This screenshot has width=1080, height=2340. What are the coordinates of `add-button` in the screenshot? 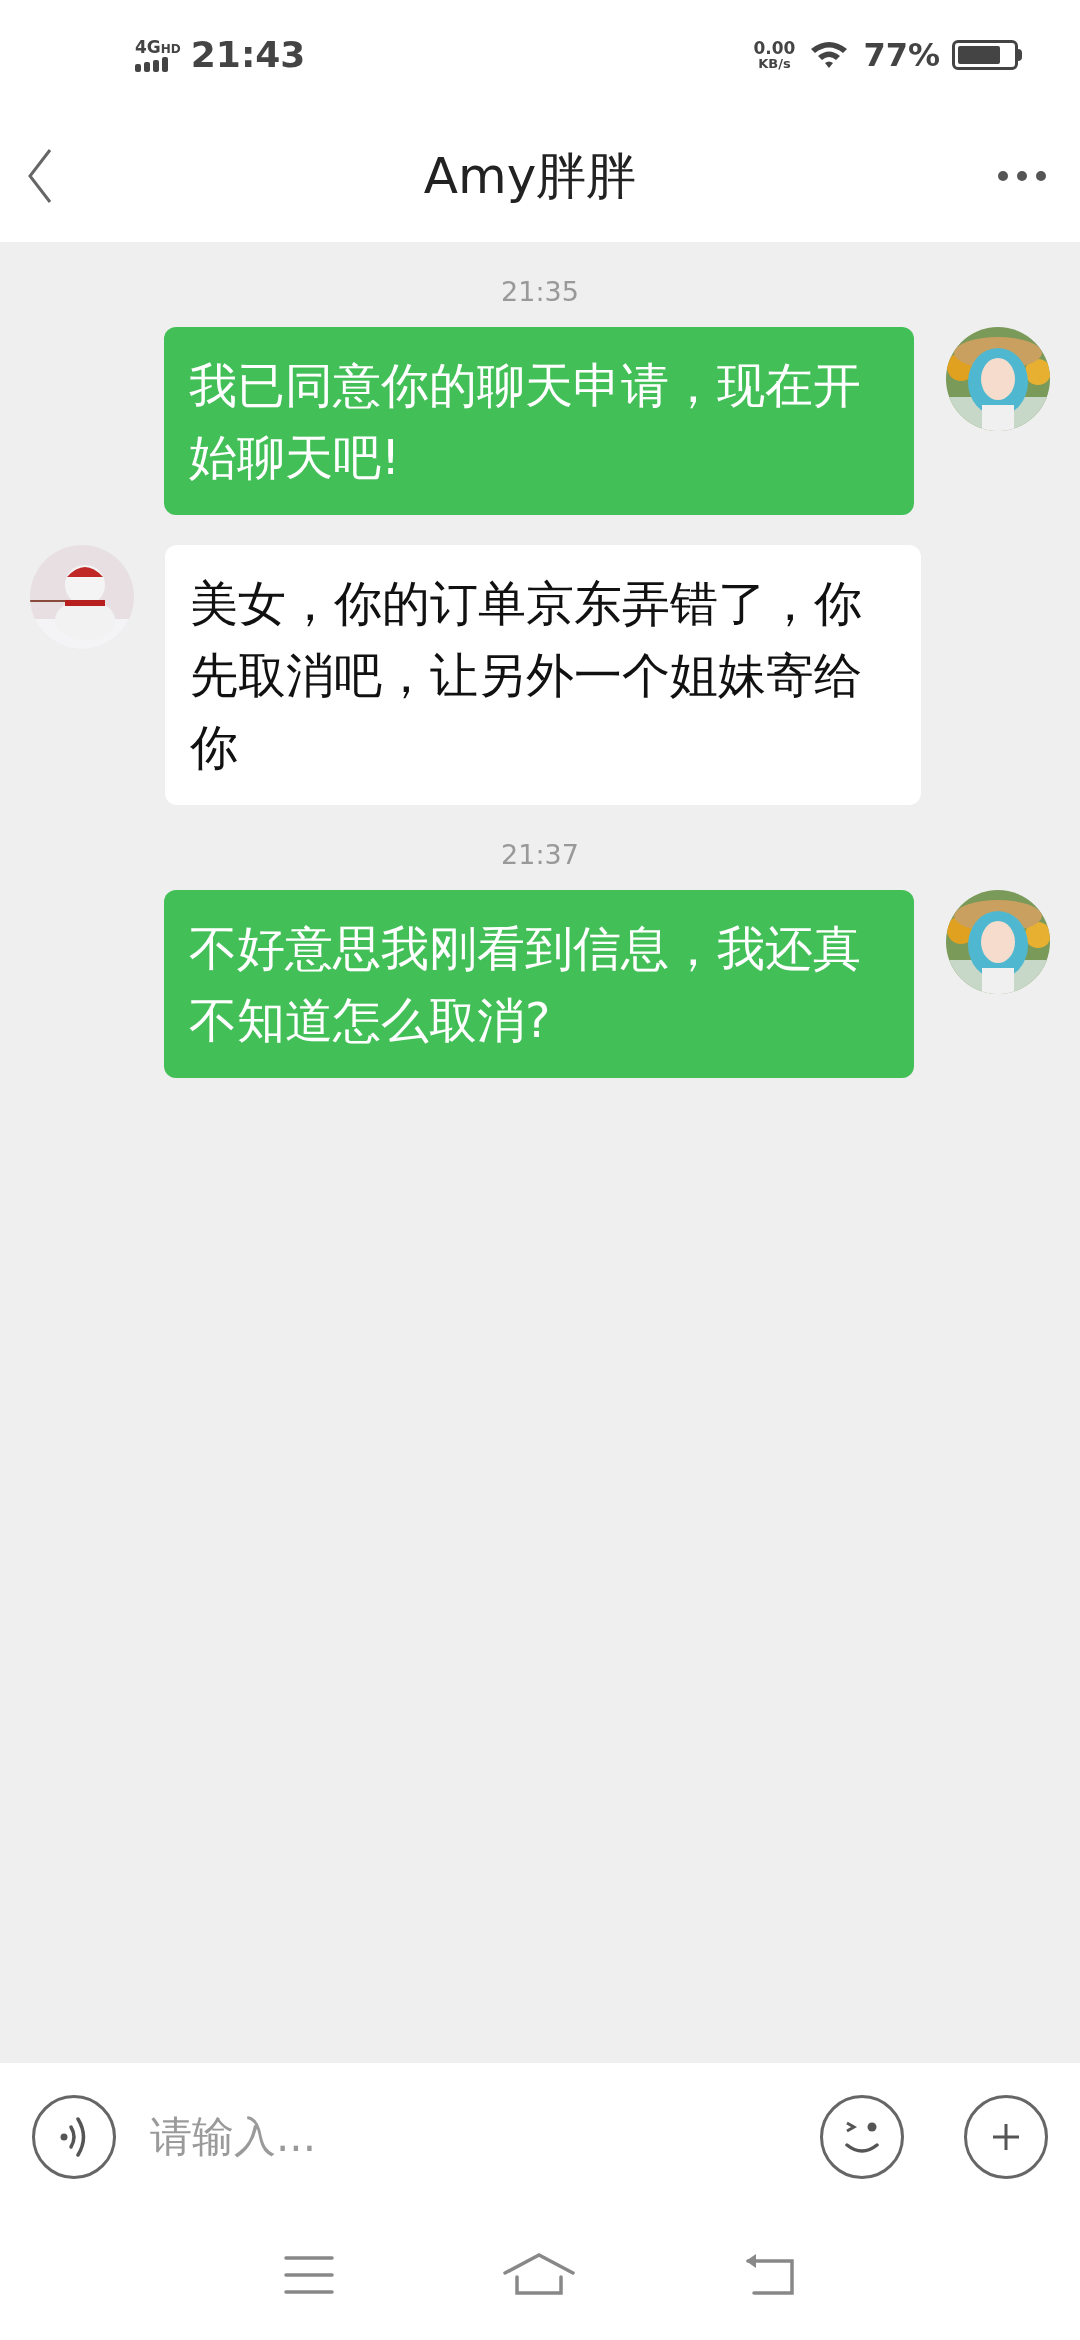 It's located at (1006, 2136).